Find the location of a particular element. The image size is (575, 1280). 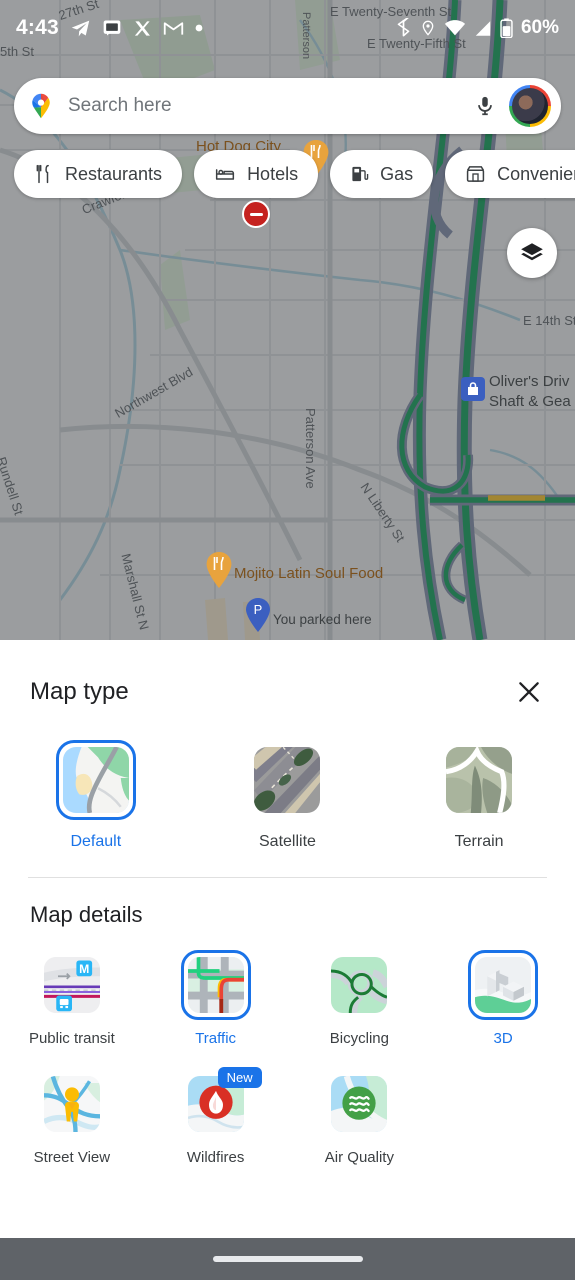

chip-hotels: Hotels is located at coordinates (256, 174).